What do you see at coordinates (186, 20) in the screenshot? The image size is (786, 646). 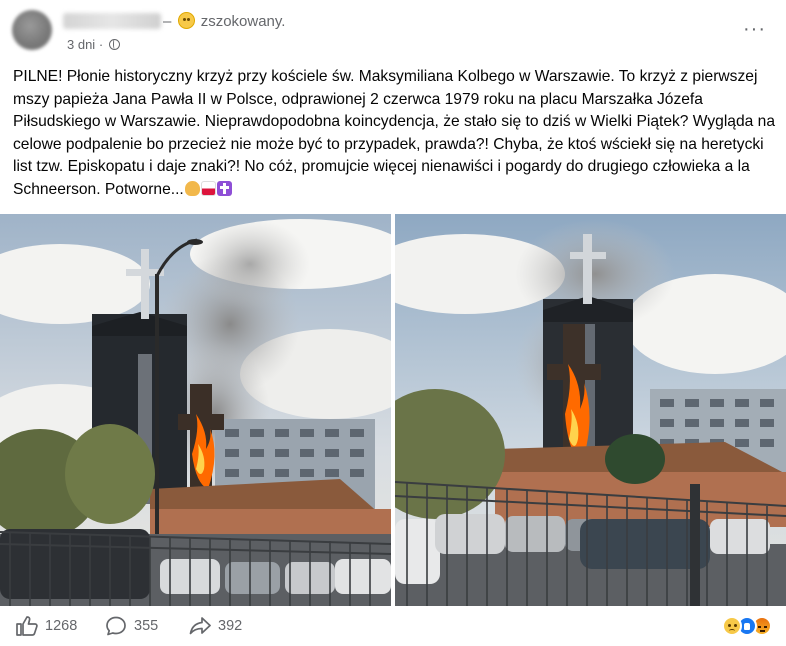 I see `shocked-emoji-icon` at bounding box center [186, 20].